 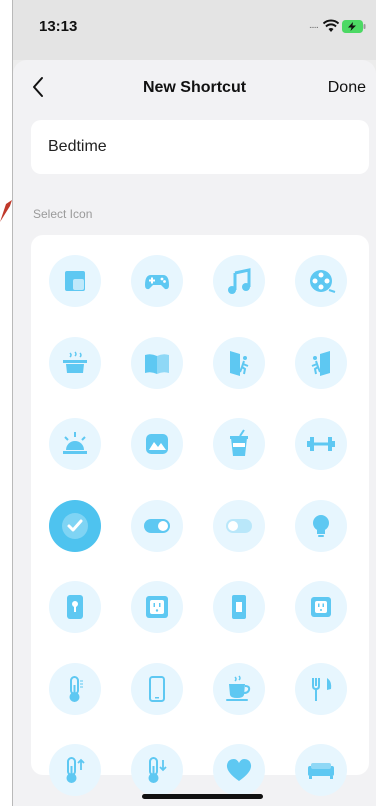 What do you see at coordinates (200, 147) in the screenshot?
I see `shortcut-name-field: Bedtime` at bounding box center [200, 147].